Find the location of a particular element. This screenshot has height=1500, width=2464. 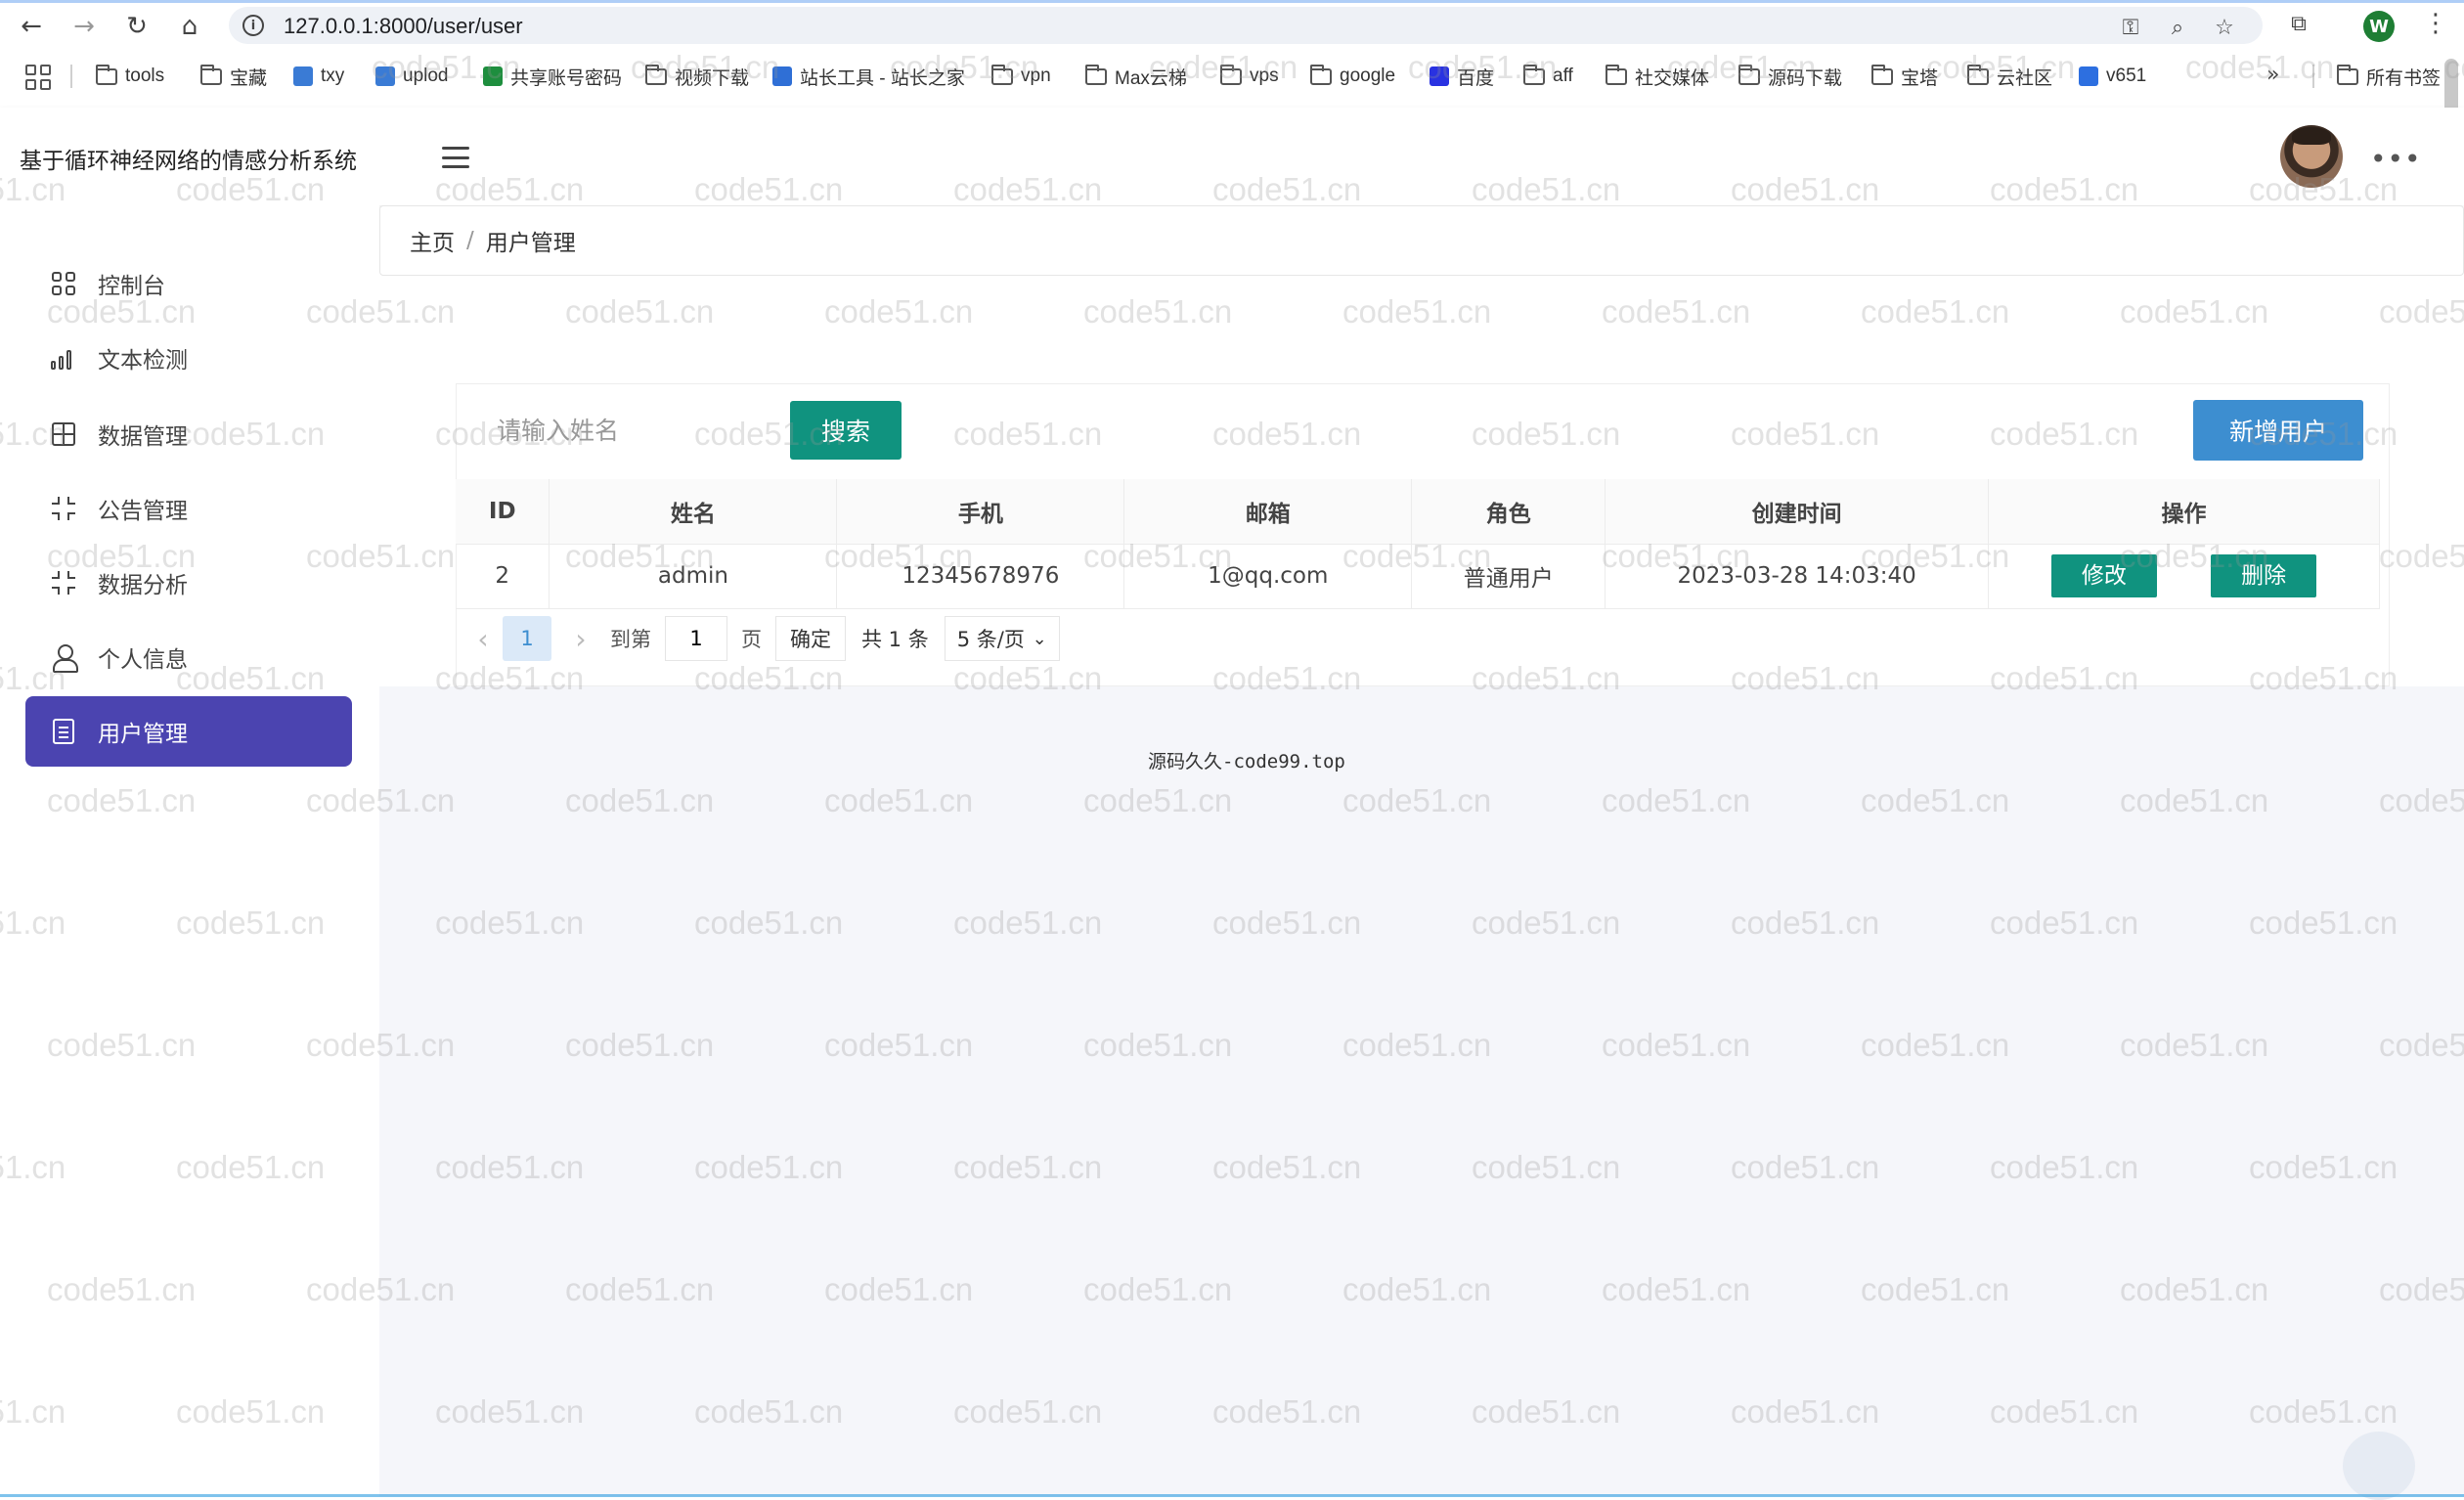

bookmark-item: vps is located at coordinates (1249, 76).